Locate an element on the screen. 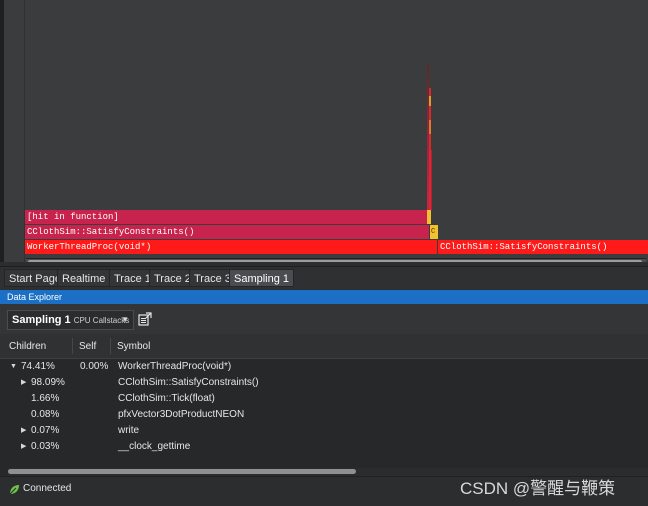  watermark: CSDN @警醒与鞭策 is located at coordinates (538, 488).